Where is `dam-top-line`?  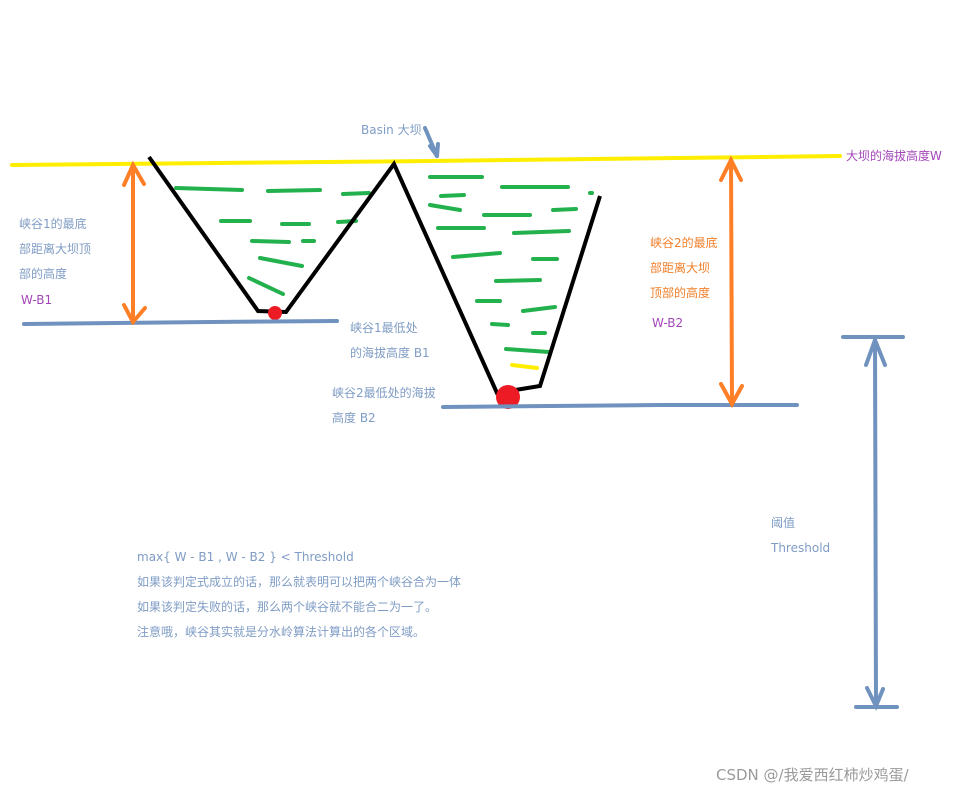 dam-top-line is located at coordinates (426, 160).